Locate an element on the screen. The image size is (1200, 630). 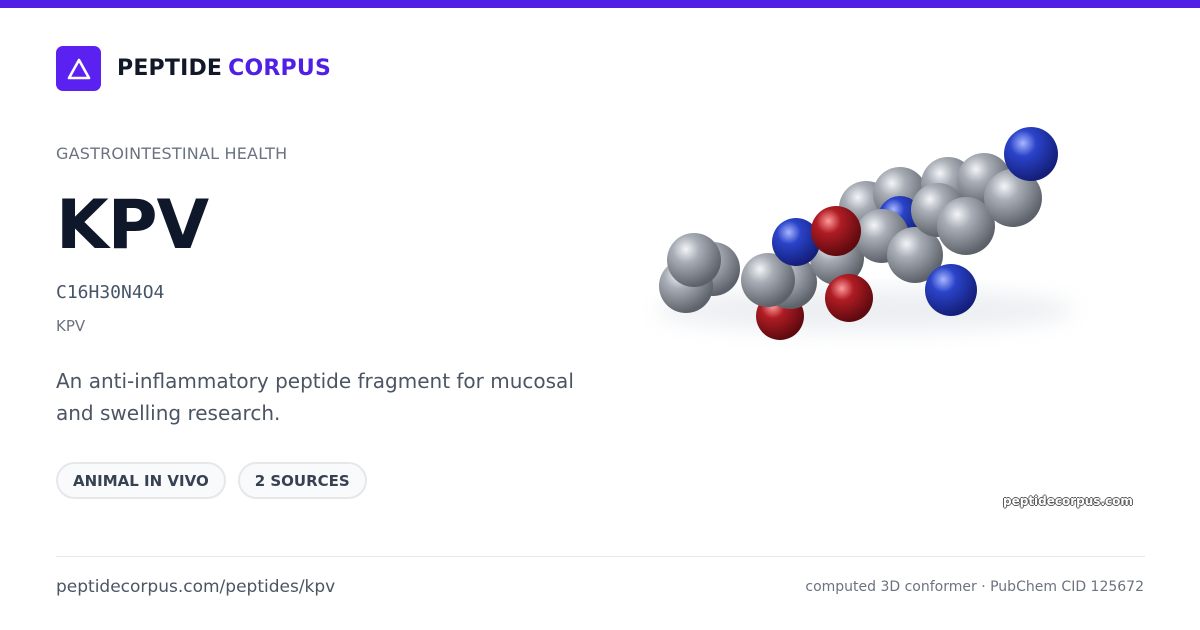
peptide-sequence: KPV is located at coordinates (71, 326).